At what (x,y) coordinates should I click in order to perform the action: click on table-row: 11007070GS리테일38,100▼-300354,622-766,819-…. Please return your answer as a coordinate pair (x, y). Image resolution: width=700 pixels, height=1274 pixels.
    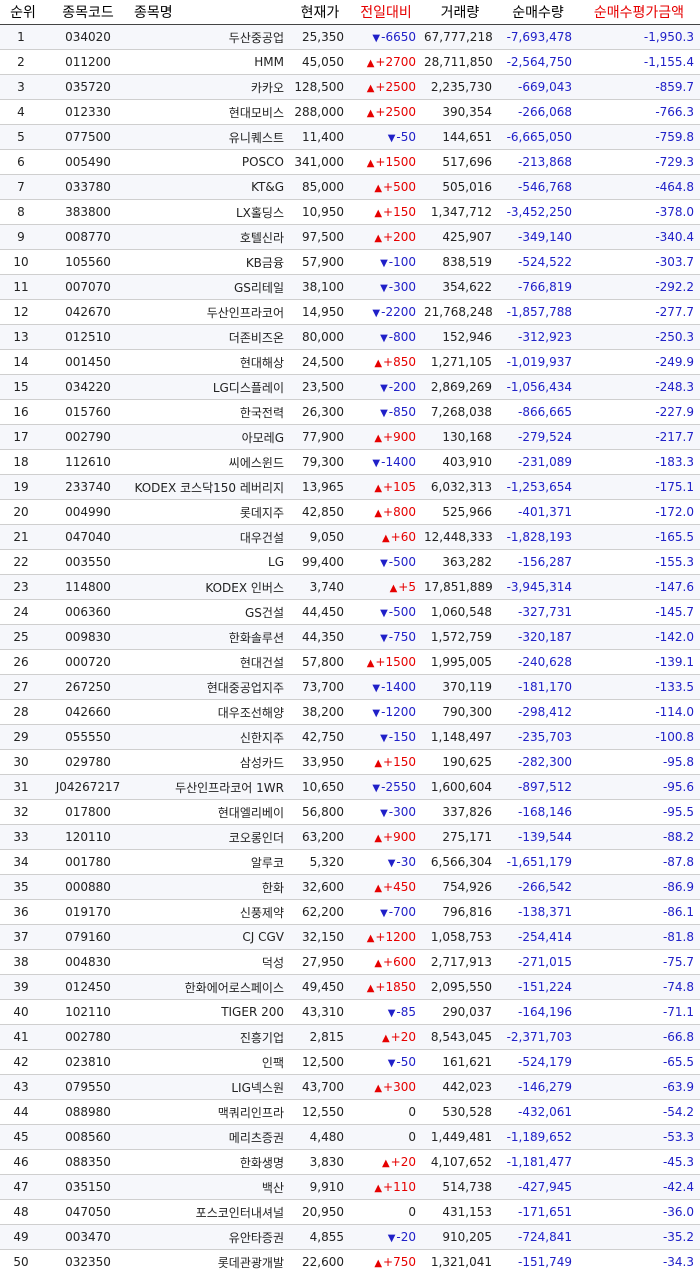
    Looking at the image, I should click on (350, 287).